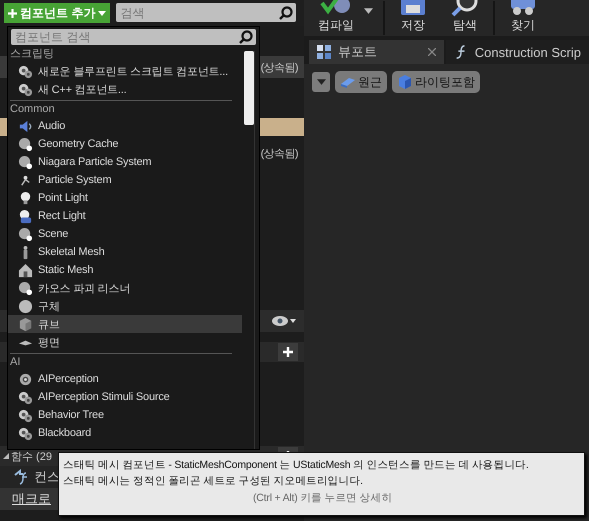 This screenshot has height=521, width=589. Describe the element at coordinates (125, 342) in the screenshot. I see `menu-item: 평면` at that location.